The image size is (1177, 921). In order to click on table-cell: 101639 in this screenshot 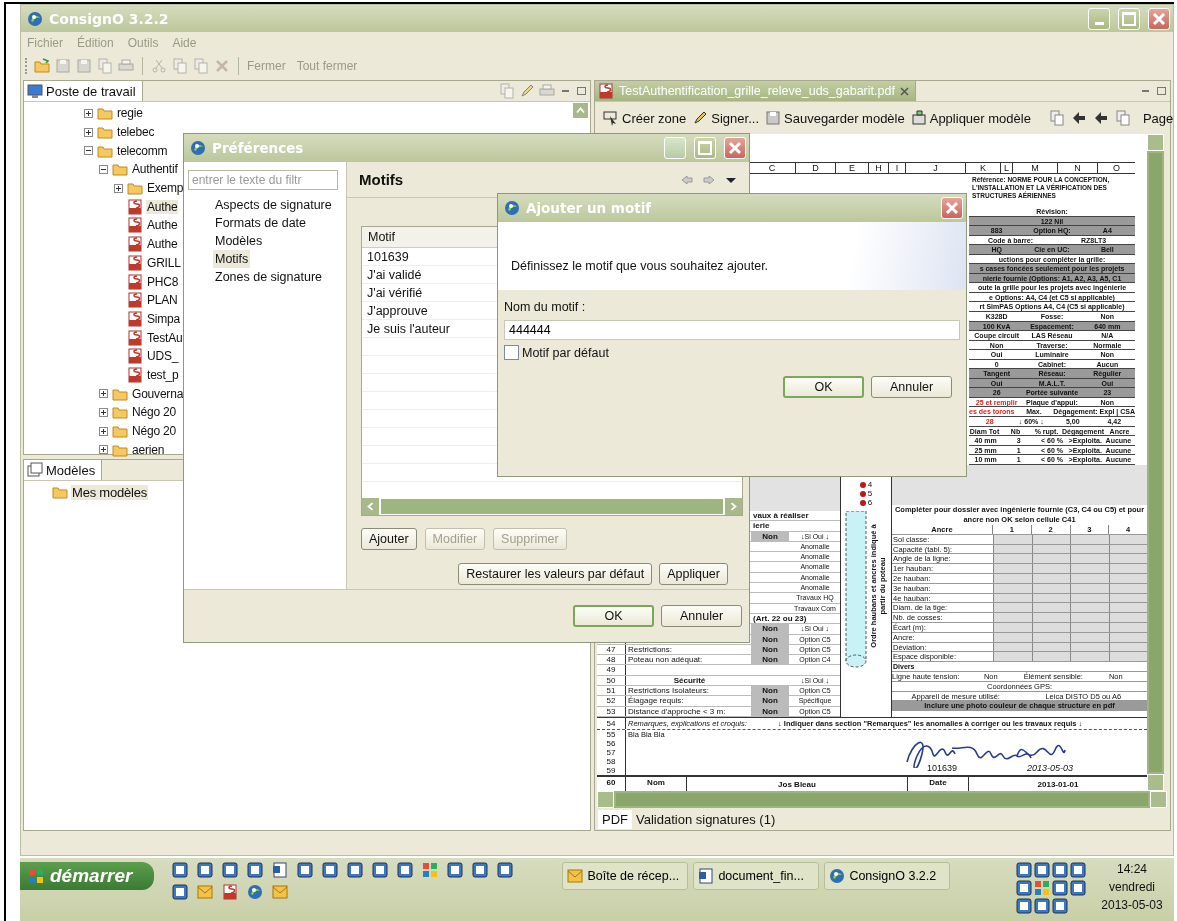, I will do `click(385, 256)`.